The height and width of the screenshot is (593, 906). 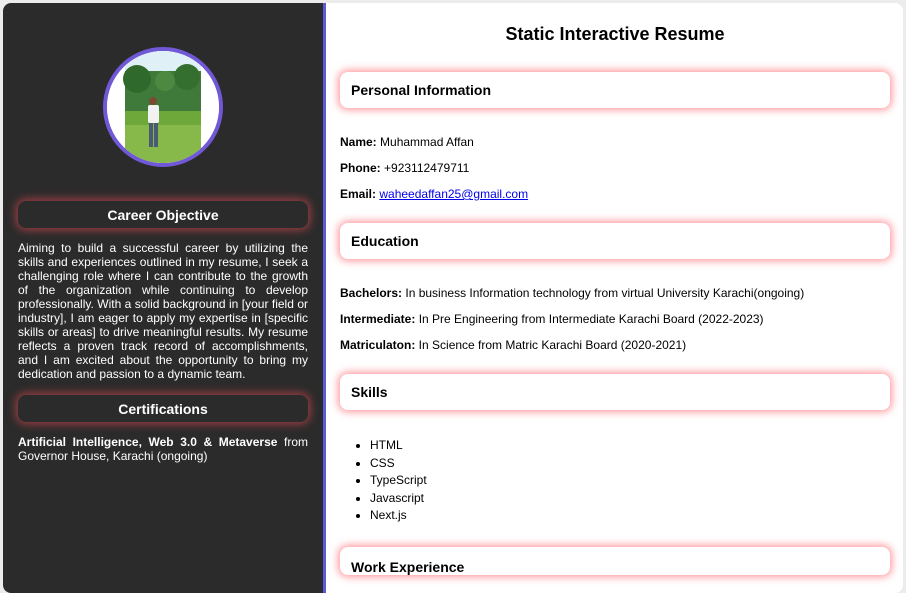 What do you see at coordinates (421, 90) in the screenshot?
I see `personal-information-title: Personal Information` at bounding box center [421, 90].